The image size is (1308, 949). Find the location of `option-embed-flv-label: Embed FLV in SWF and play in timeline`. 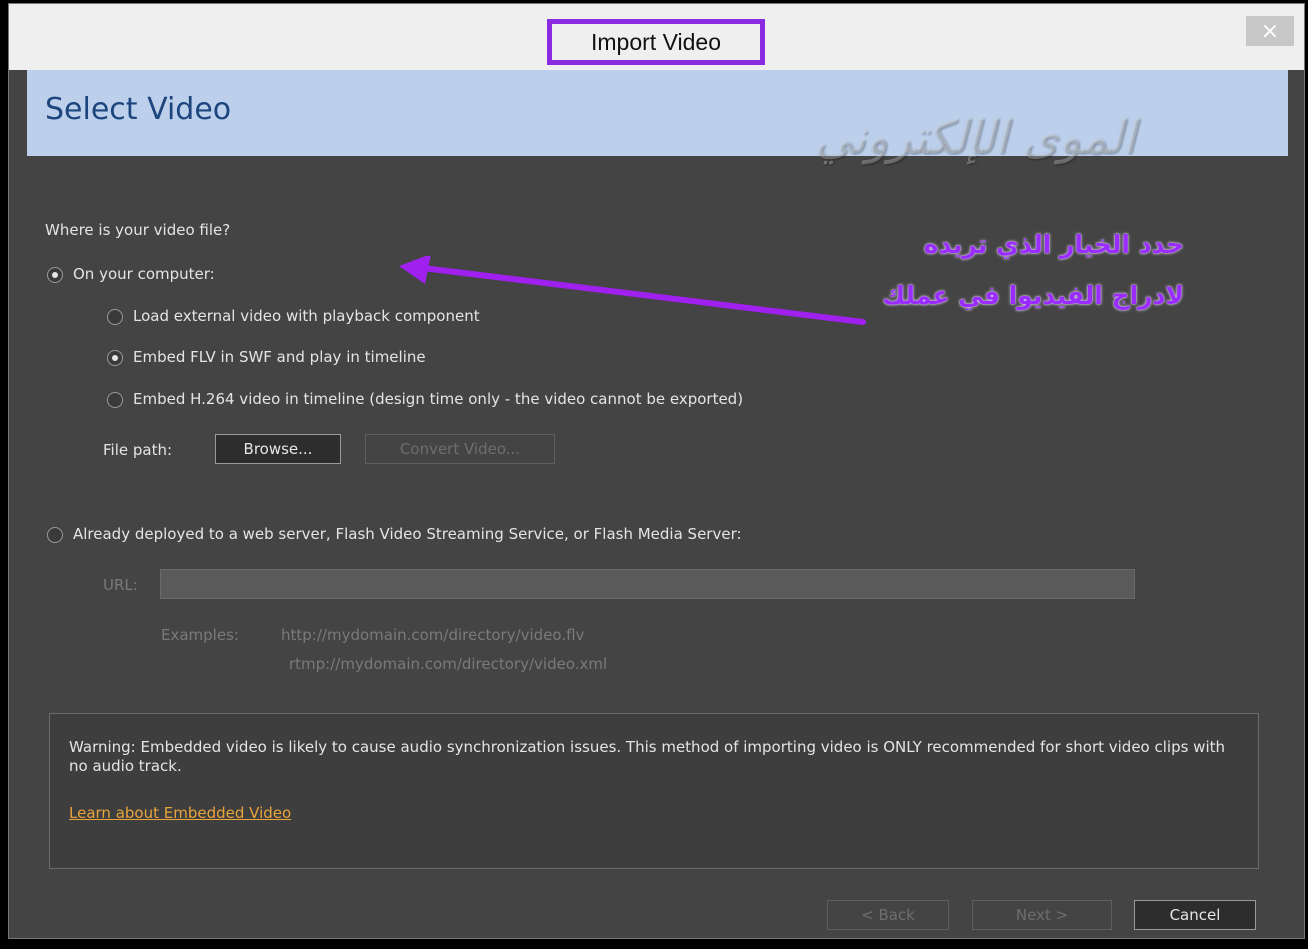

option-embed-flv-label: Embed FLV in SWF and play in timeline is located at coordinates (279, 357).